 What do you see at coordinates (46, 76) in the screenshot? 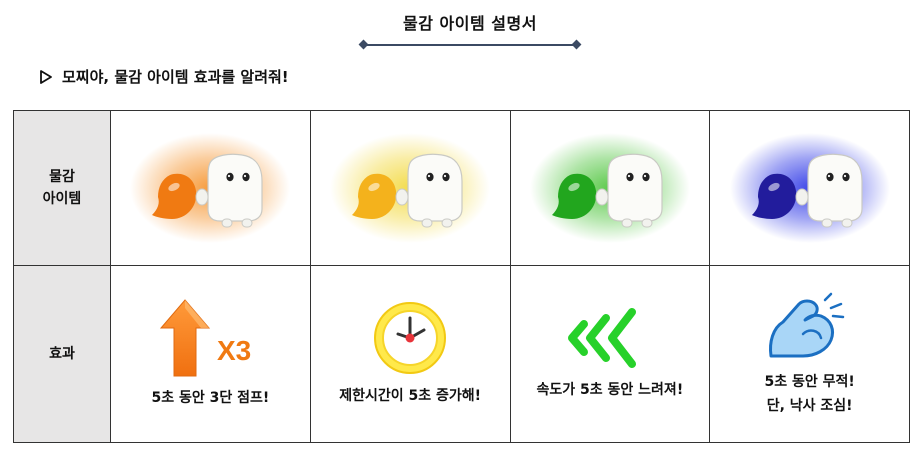
I see `triangle-right-icon` at bounding box center [46, 76].